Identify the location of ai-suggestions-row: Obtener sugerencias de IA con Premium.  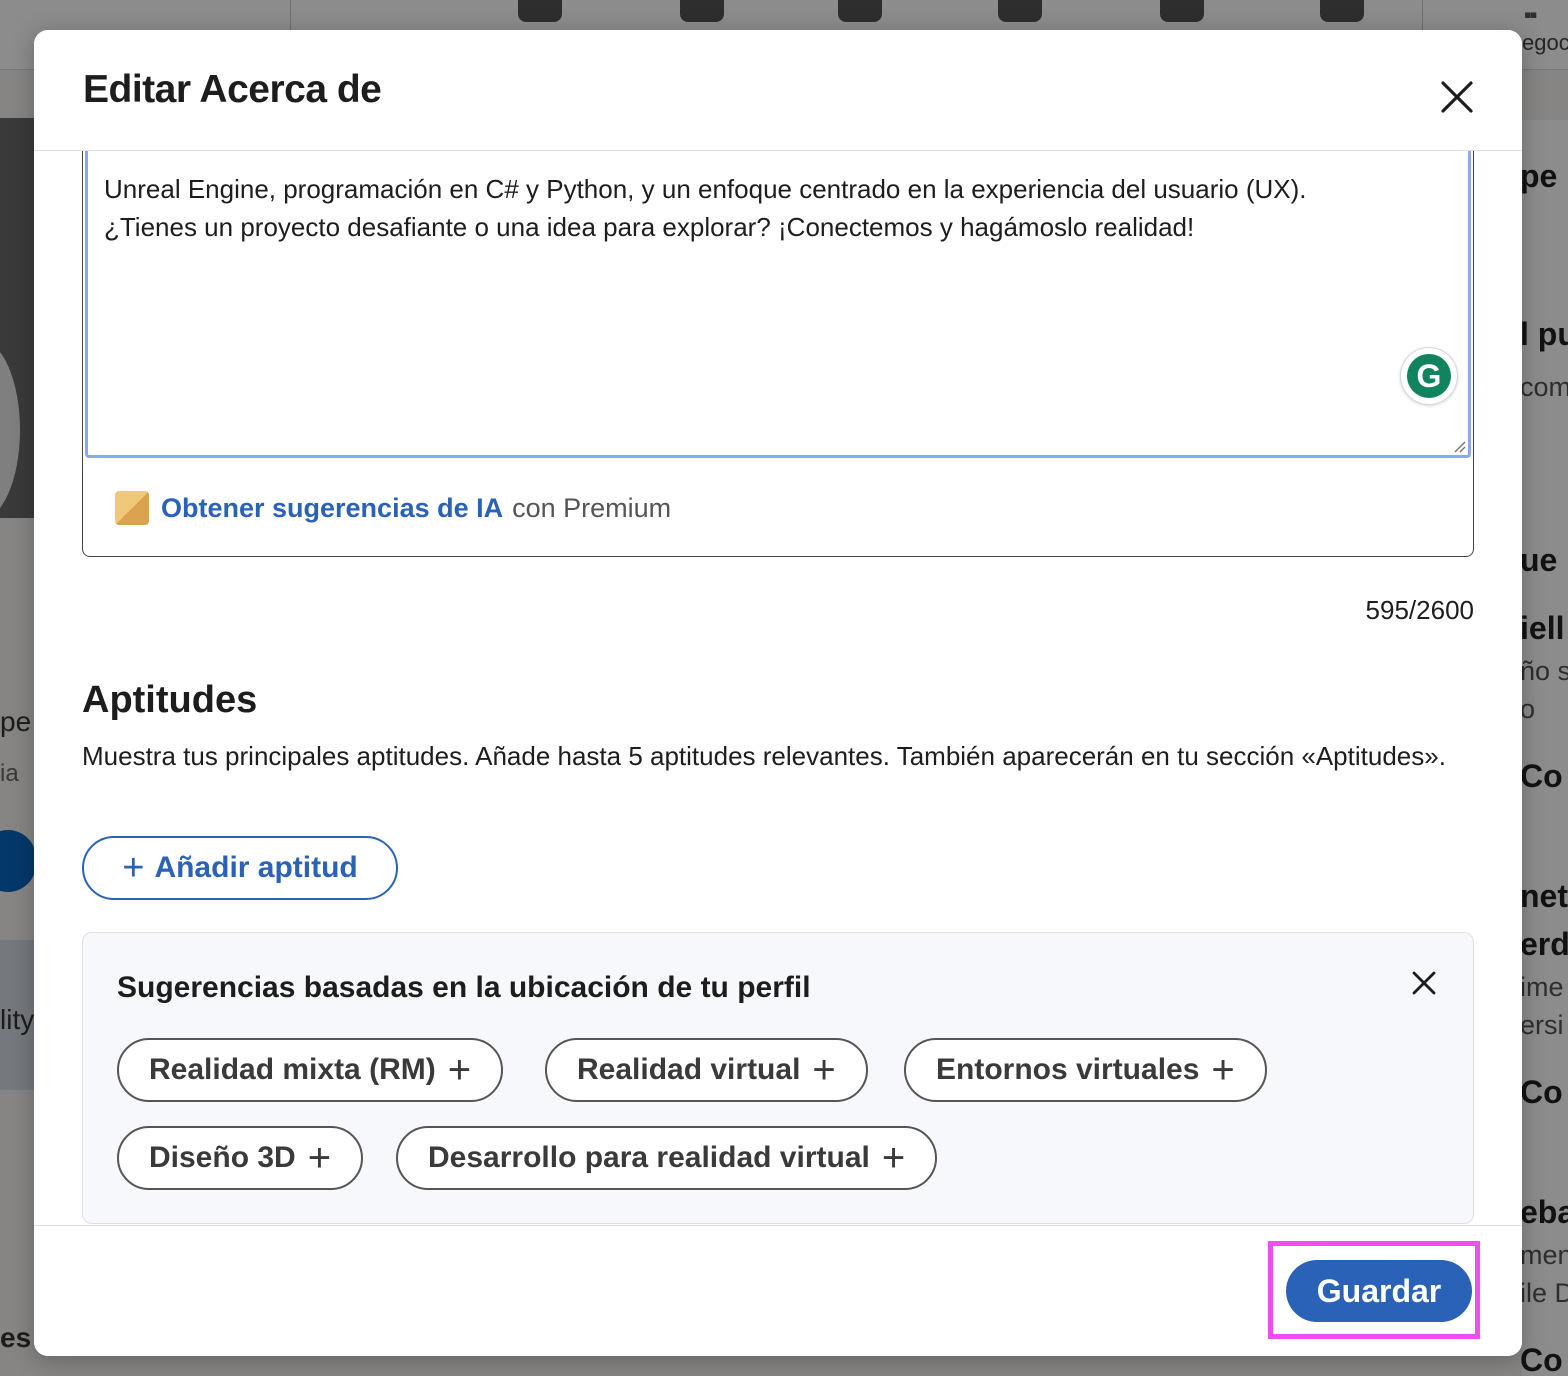
(393, 508).